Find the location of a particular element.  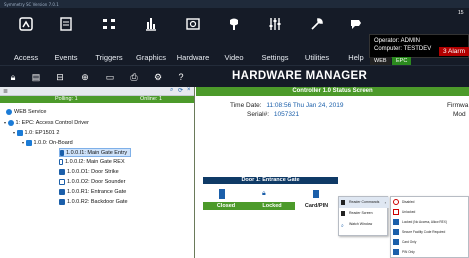

top-fragment: 15 is located at coordinates (461, 13).